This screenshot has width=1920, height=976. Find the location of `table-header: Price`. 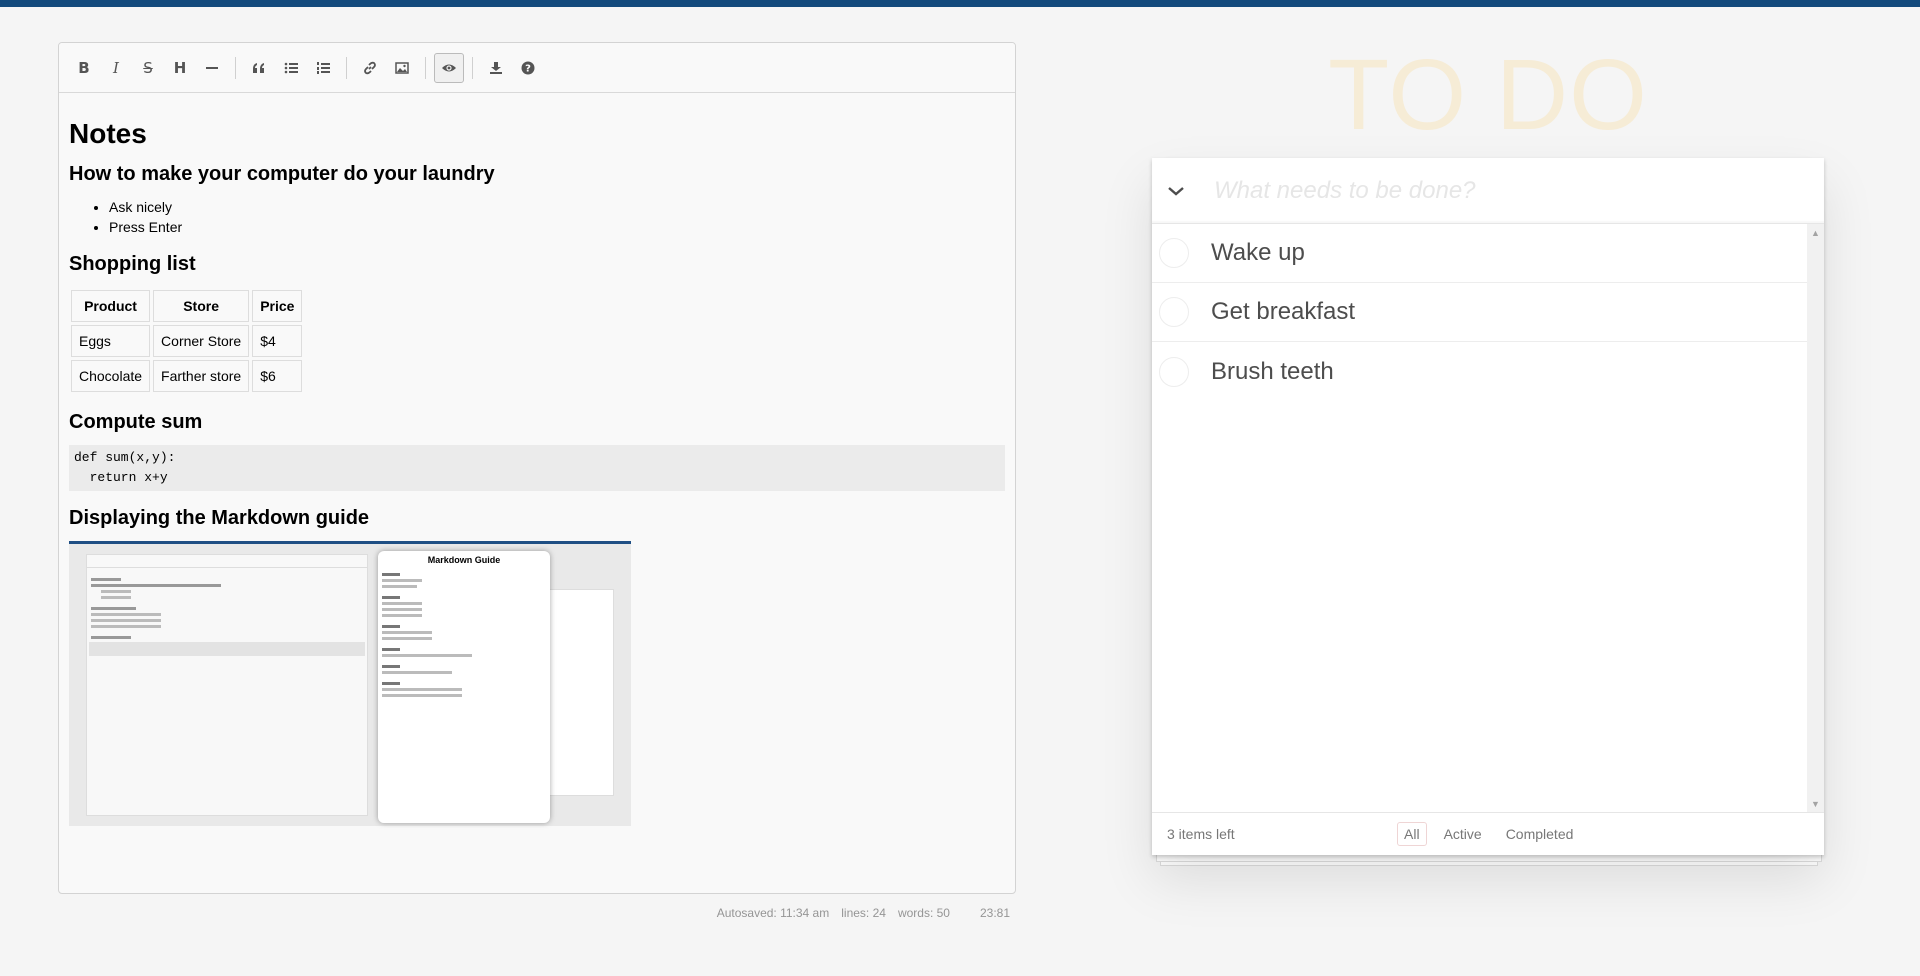

table-header: Price is located at coordinates (277, 306).